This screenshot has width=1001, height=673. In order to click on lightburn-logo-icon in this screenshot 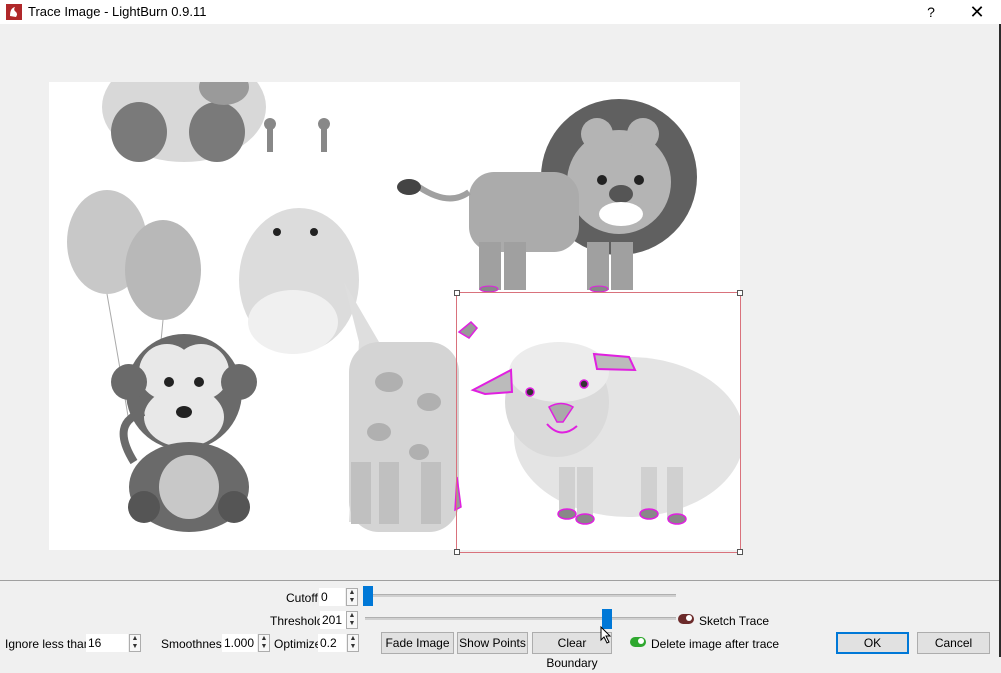, I will do `click(14, 12)`.